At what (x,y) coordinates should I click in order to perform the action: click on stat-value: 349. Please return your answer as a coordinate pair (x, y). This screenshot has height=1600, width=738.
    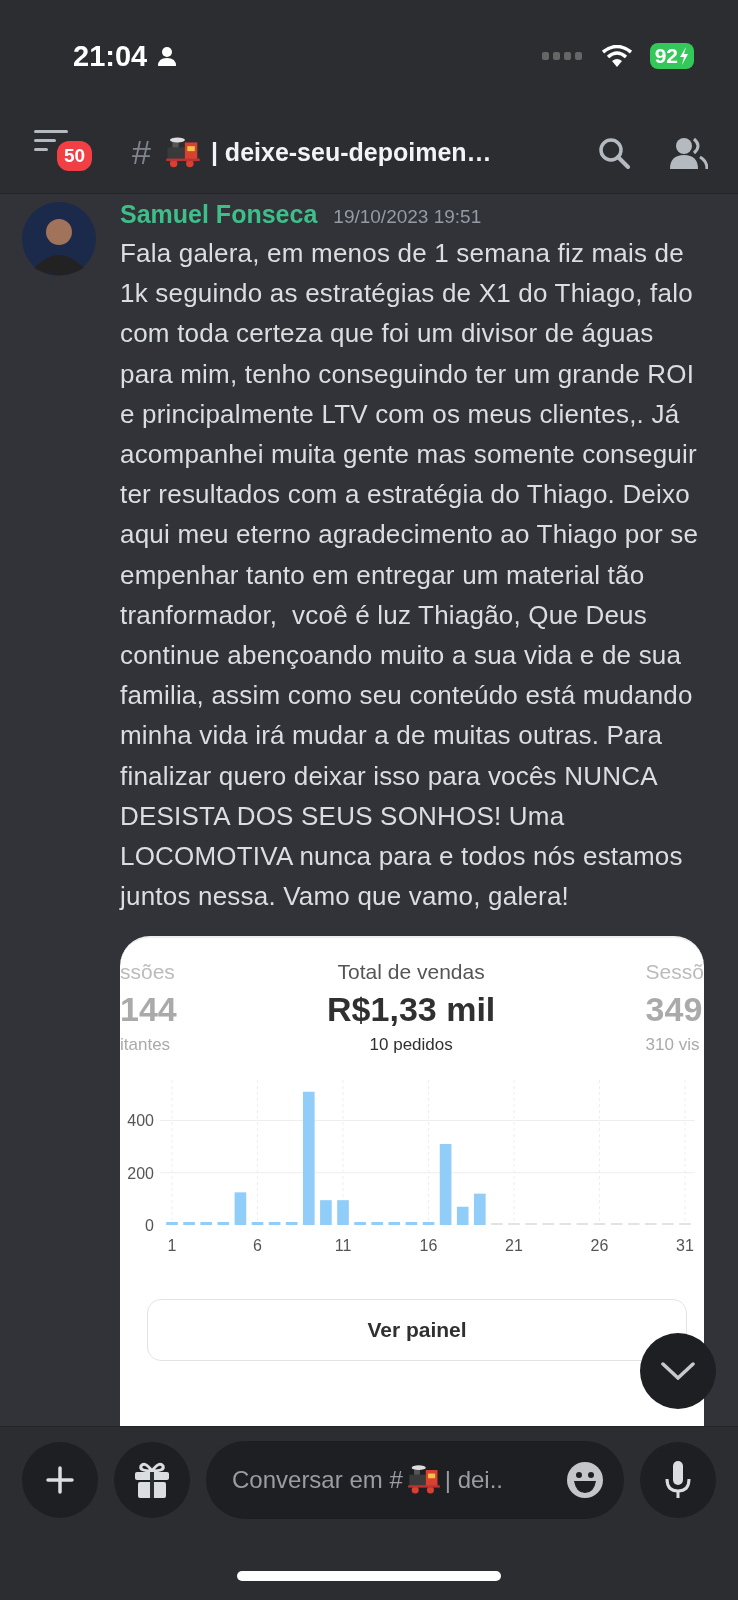
    Looking at the image, I should click on (674, 1010).